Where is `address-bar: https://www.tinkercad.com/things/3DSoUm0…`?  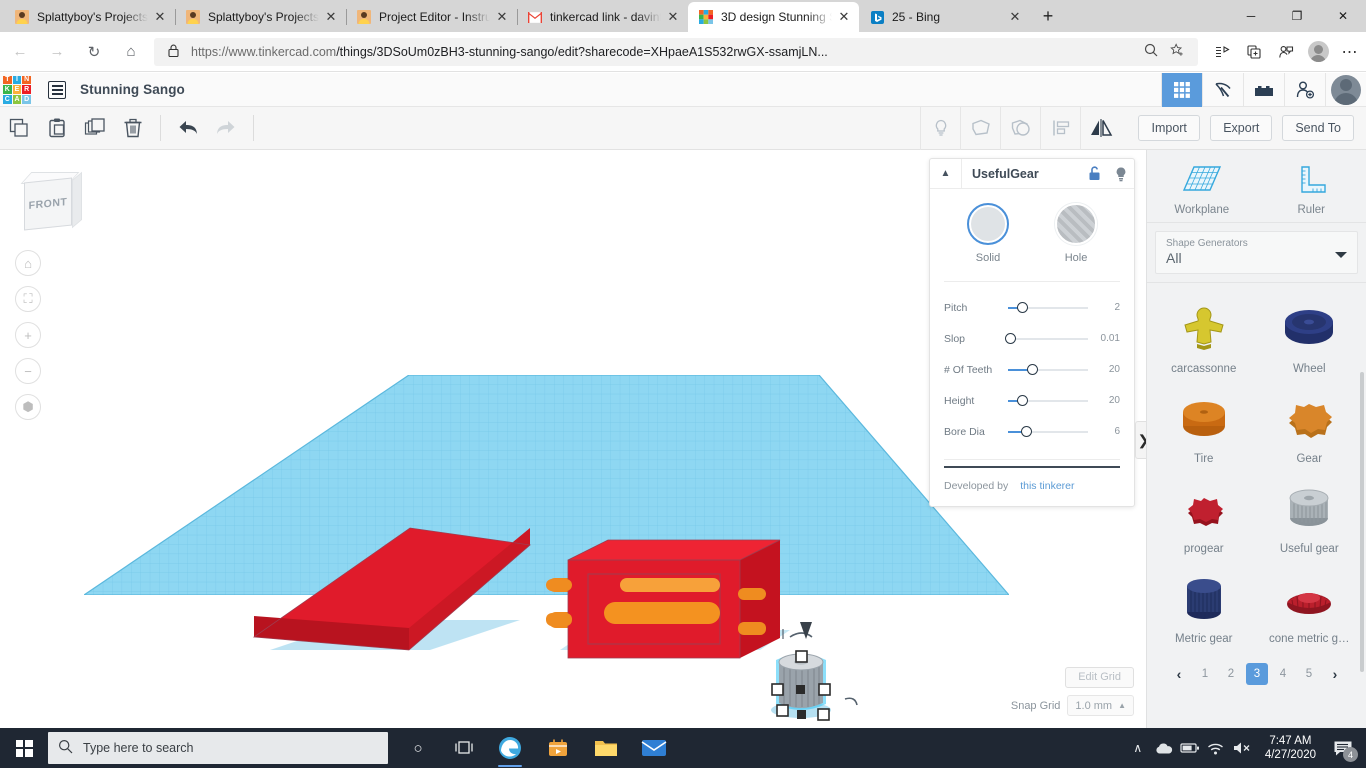
address-bar: https://www.tinkercad.com/things/3DSoUm0… is located at coordinates (676, 51).